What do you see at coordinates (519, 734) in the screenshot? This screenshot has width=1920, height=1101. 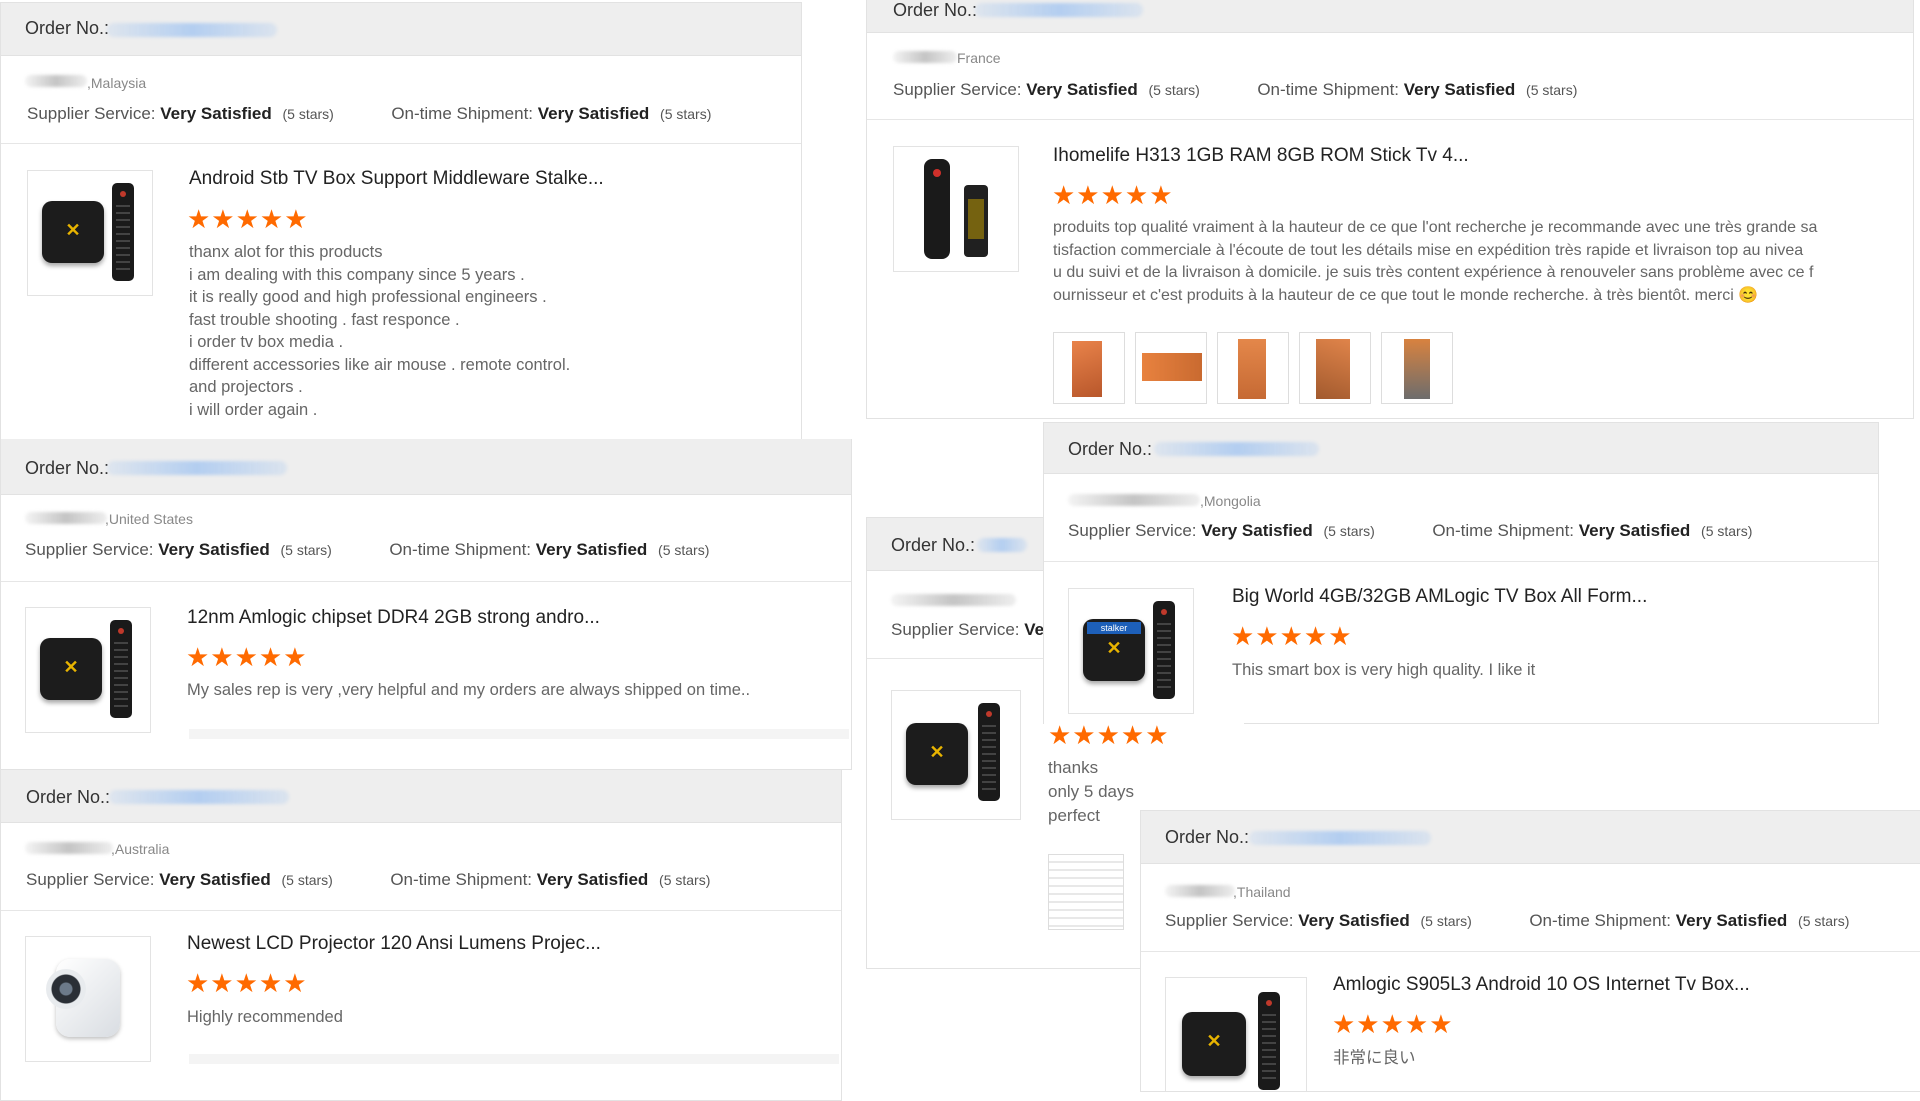 I see `spacer-bar` at bounding box center [519, 734].